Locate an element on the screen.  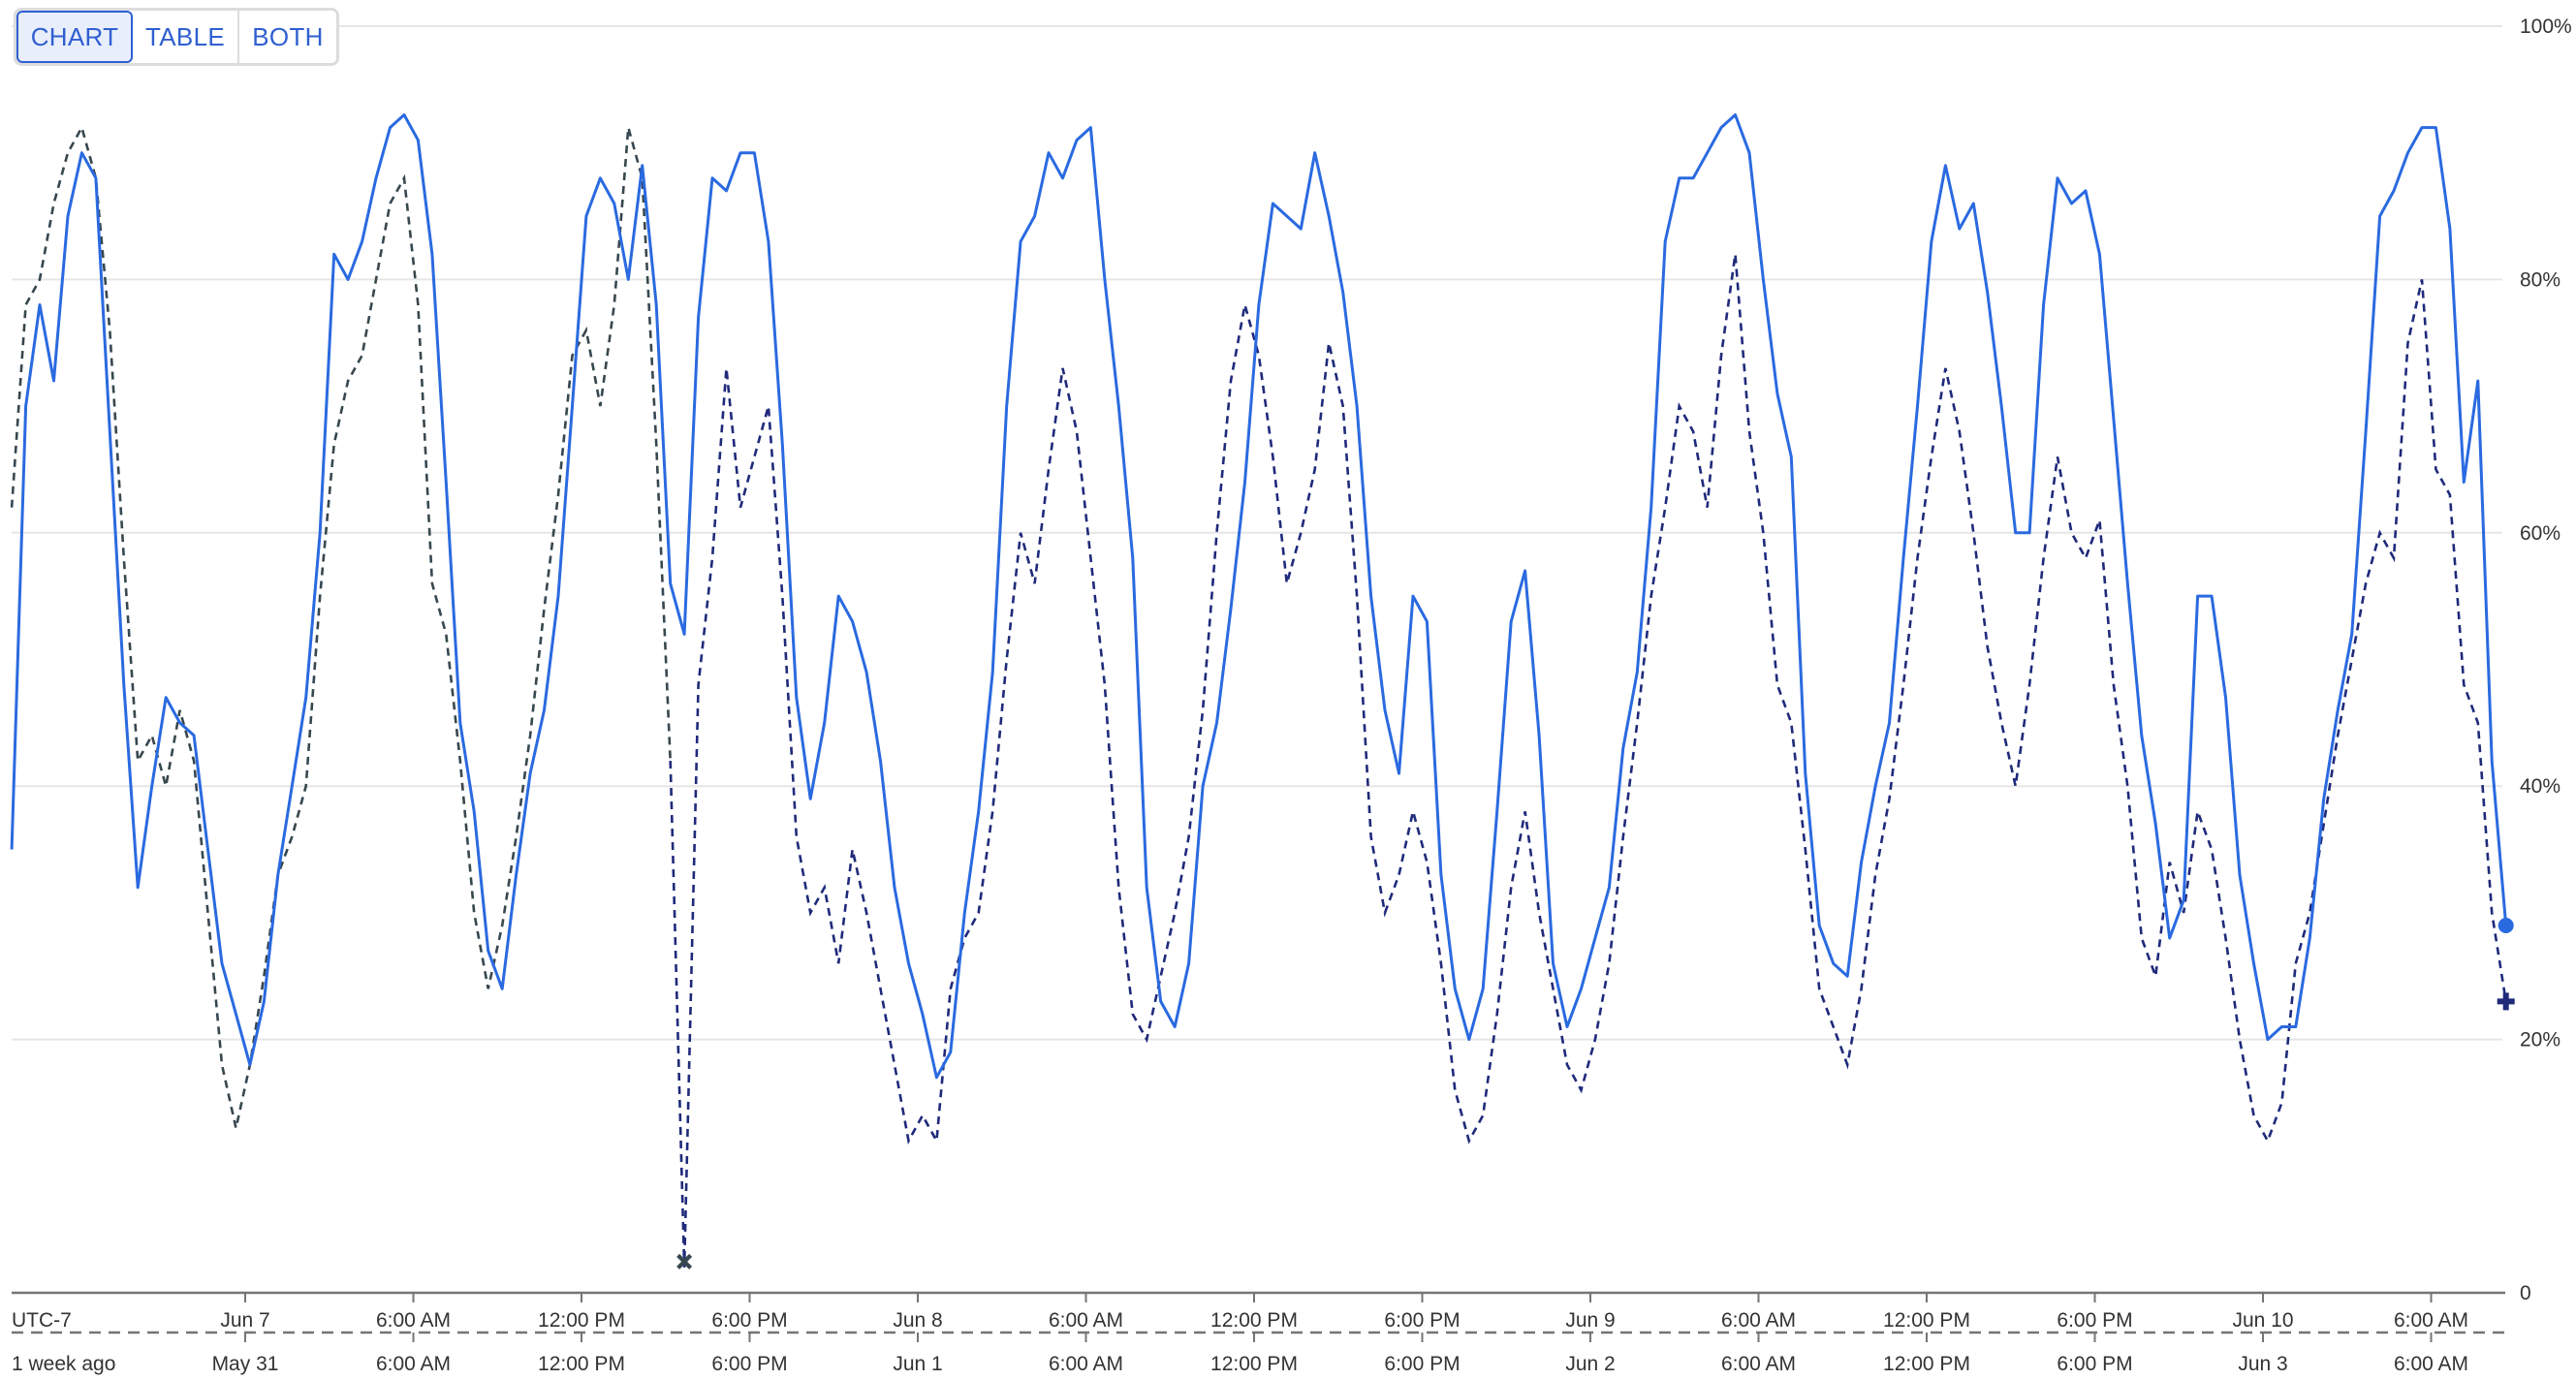
y-tick-label: 100% is located at coordinates (2546, 27).